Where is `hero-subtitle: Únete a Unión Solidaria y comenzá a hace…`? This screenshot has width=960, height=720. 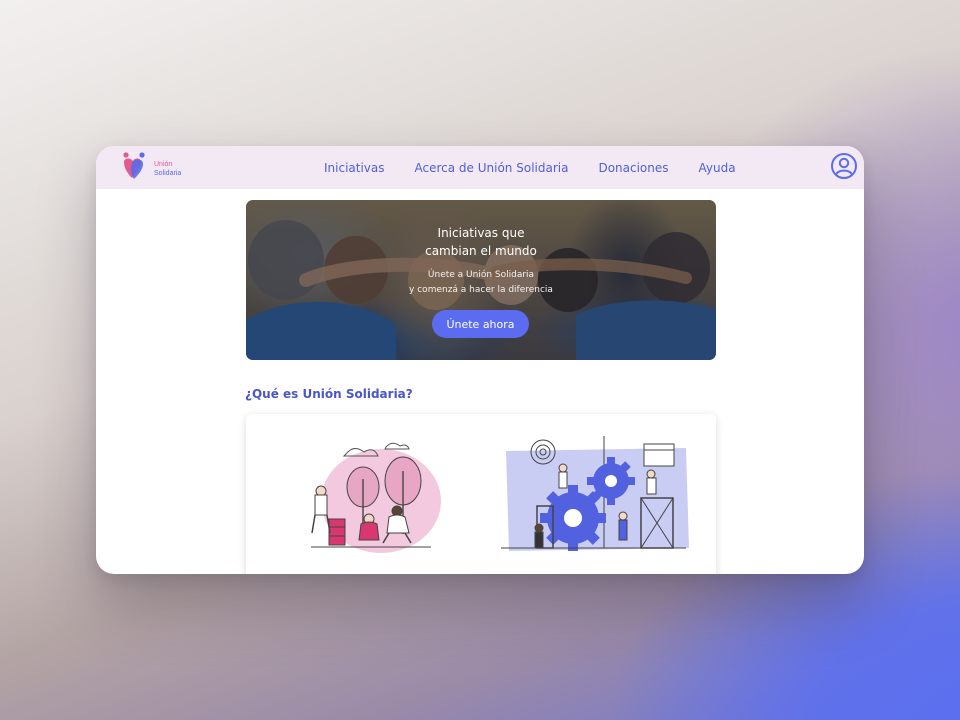 hero-subtitle: Únete a Unión Solidaria y comenzá a hace… is located at coordinates (481, 282).